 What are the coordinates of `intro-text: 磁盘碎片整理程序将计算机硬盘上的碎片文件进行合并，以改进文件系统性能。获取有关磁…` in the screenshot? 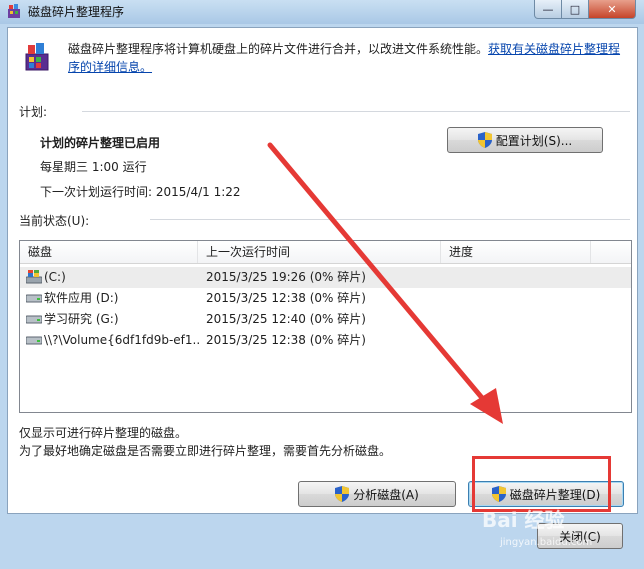 It's located at (348, 58).